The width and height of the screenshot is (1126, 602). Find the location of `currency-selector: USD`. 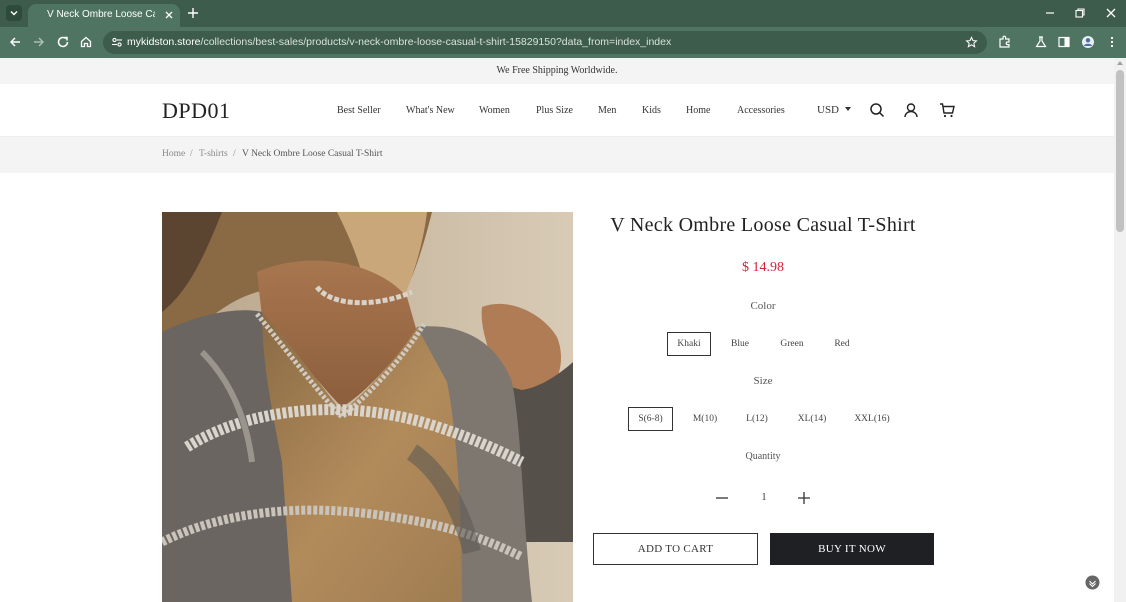

currency-selector: USD is located at coordinates (834, 110).